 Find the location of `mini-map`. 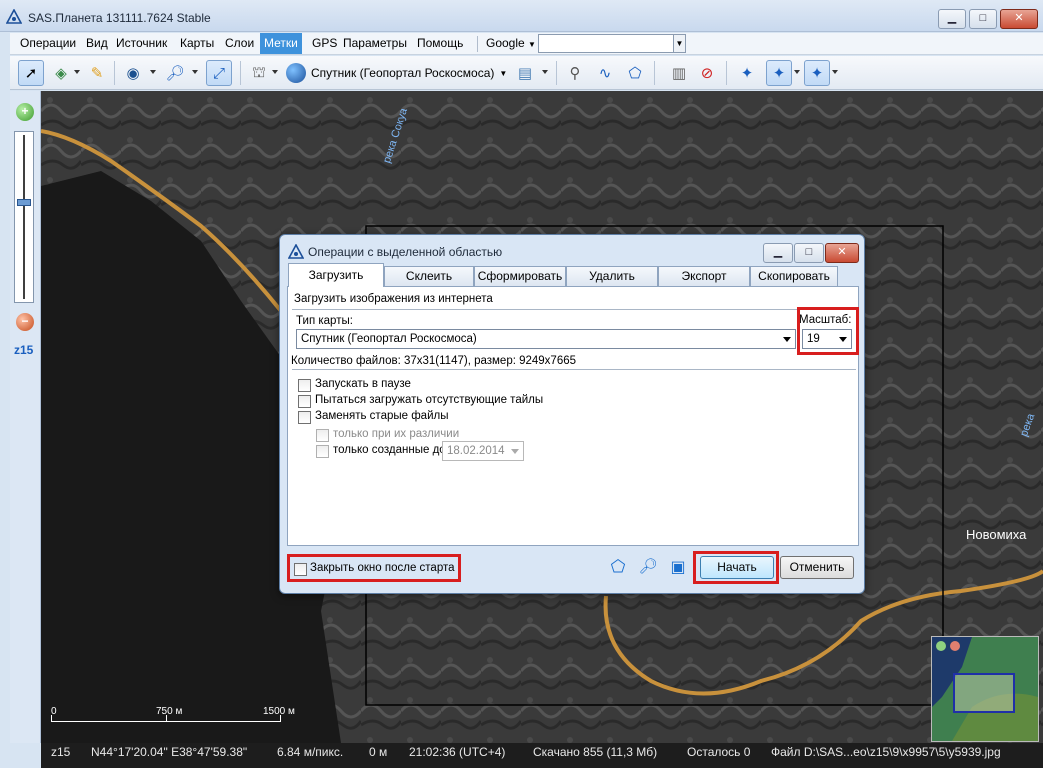

mini-map is located at coordinates (985, 689).